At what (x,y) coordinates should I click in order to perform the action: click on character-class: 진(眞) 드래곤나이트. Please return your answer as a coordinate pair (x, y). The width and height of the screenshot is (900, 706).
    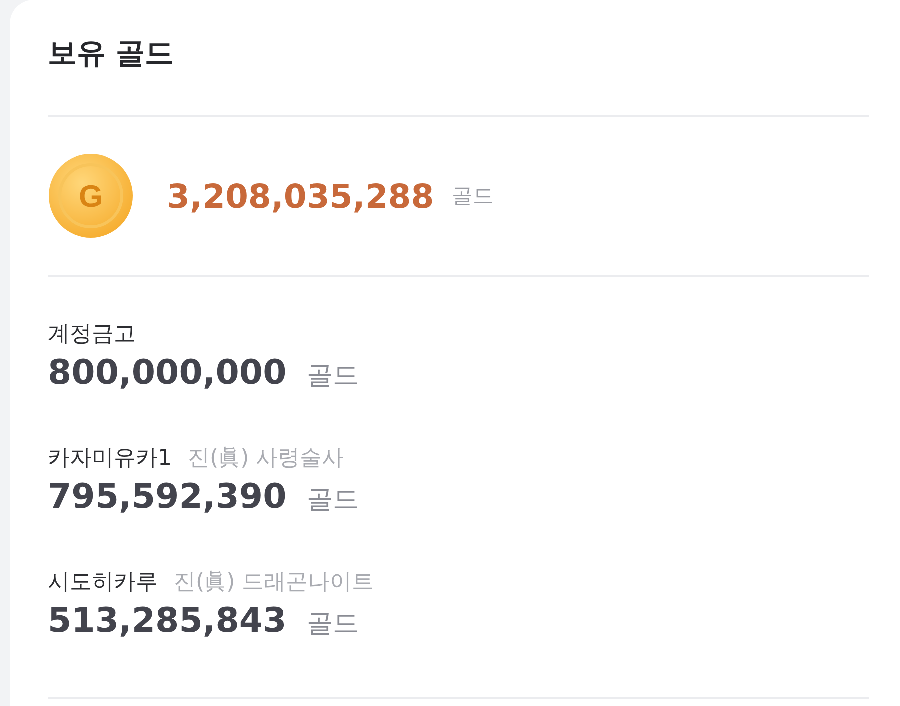
    Looking at the image, I should click on (274, 583).